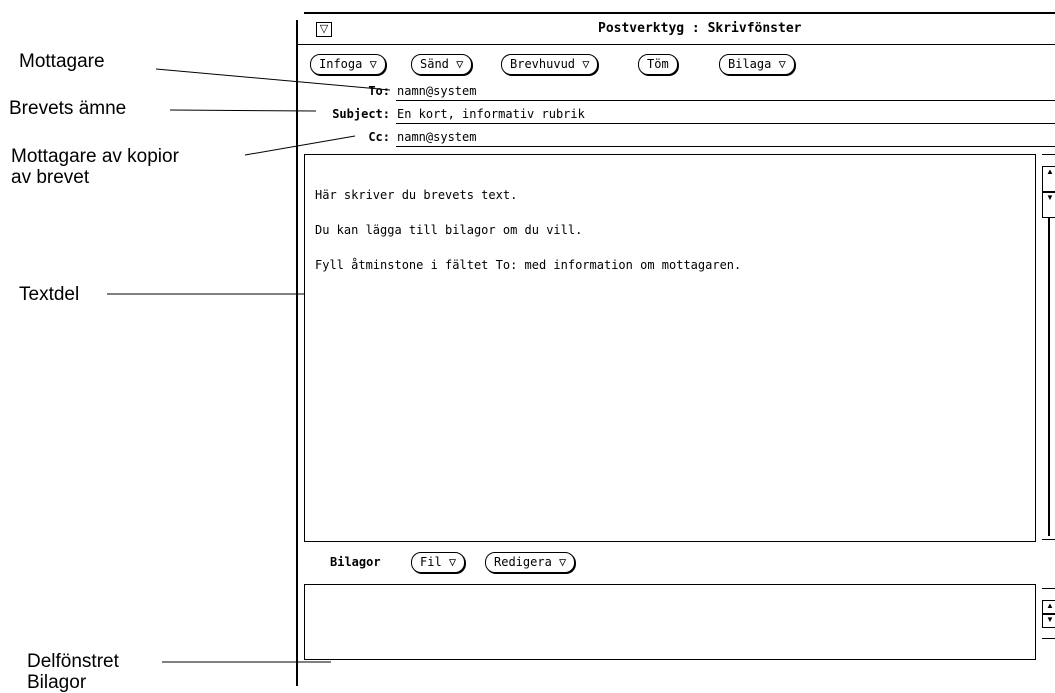  I want to click on attachments-label: Bilagor, so click(355, 562).